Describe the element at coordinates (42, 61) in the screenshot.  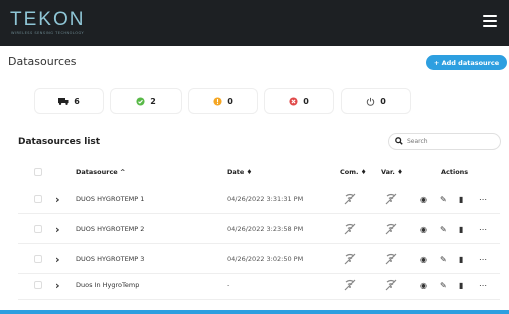
I see `page-title: Datasources` at that location.